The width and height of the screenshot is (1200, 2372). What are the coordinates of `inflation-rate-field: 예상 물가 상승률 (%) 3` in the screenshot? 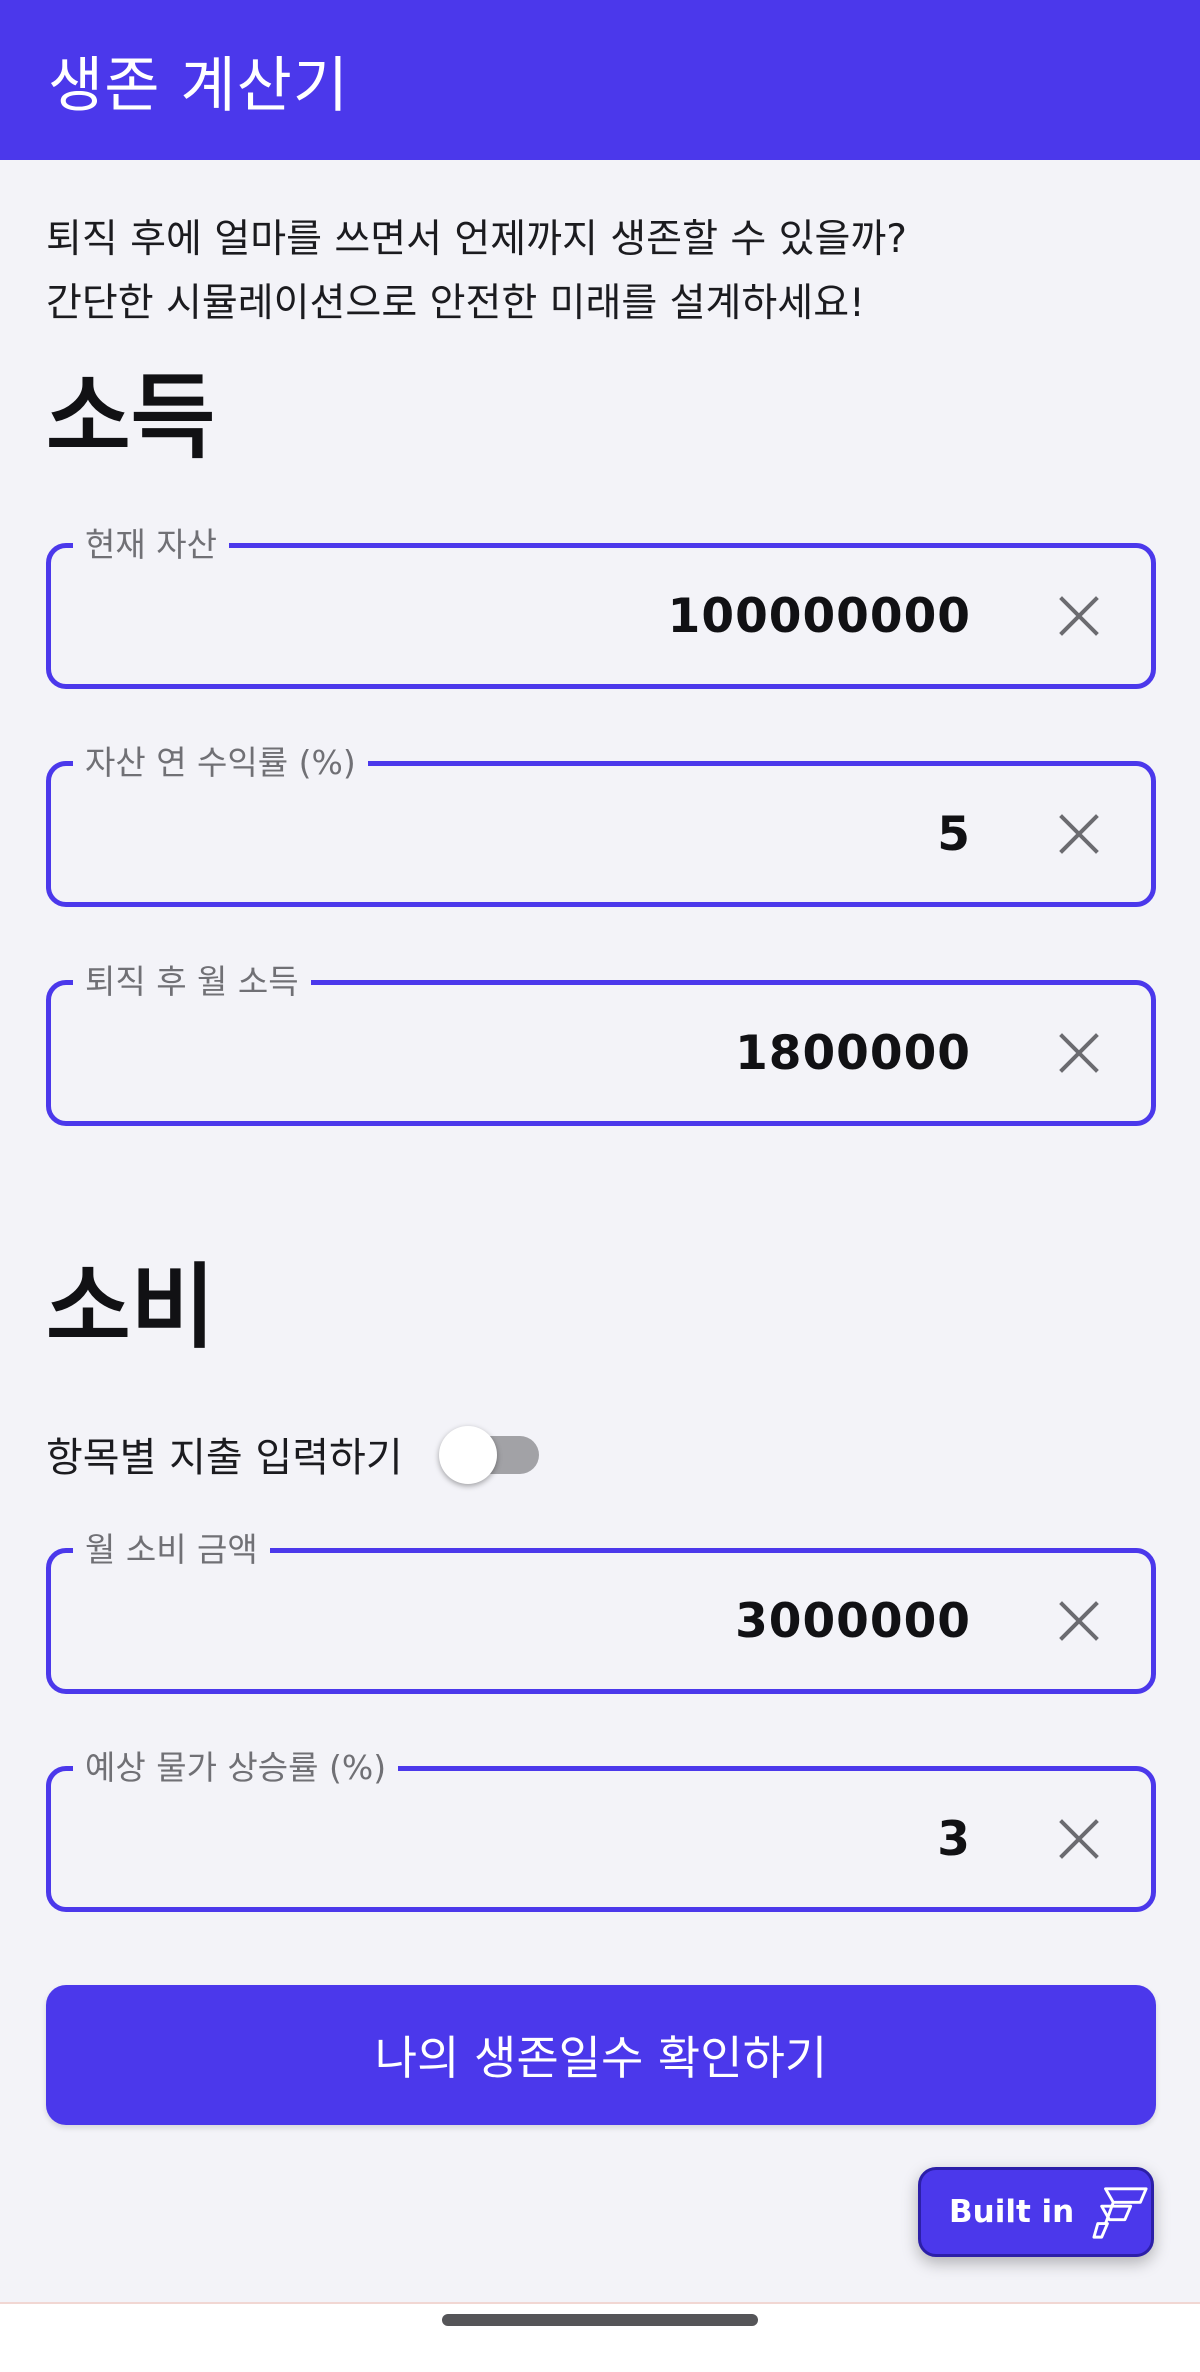 It's located at (601, 1827).